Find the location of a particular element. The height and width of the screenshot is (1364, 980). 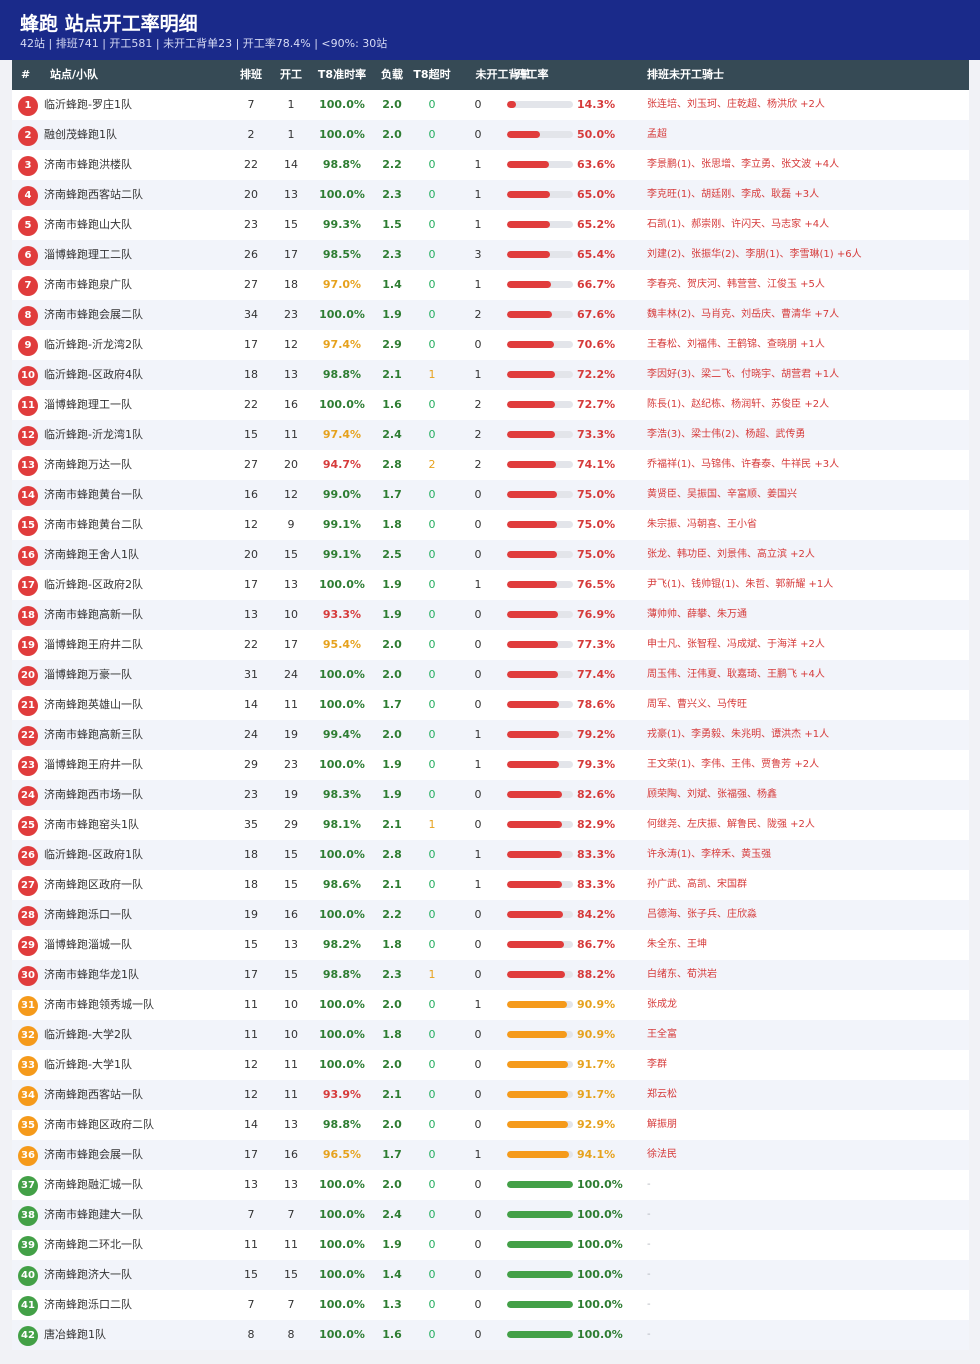

rank-badge: 40 is located at coordinates (28, 1276).